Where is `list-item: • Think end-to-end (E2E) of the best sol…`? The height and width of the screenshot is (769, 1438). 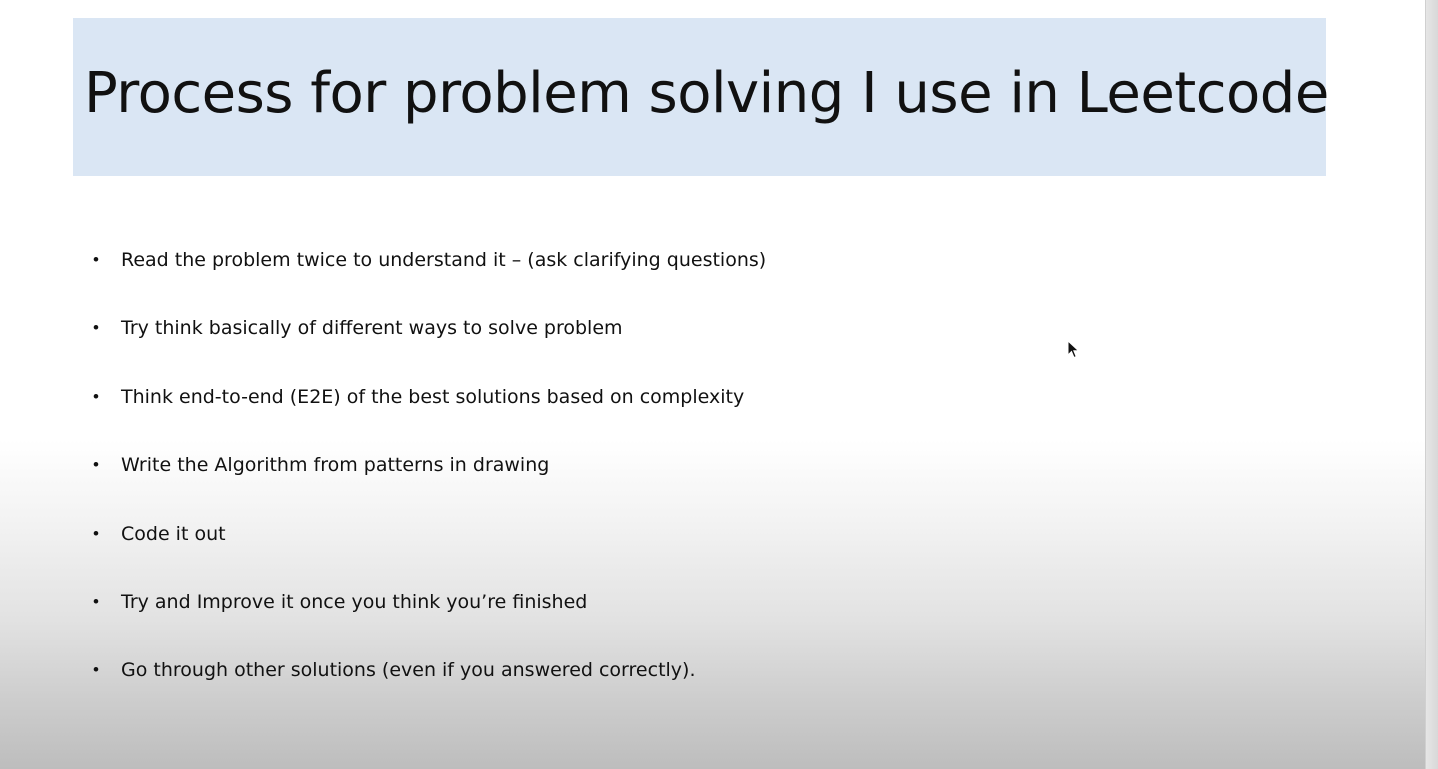 list-item: • Think end-to-end (E2E) of the best sol… is located at coordinates (429, 412).